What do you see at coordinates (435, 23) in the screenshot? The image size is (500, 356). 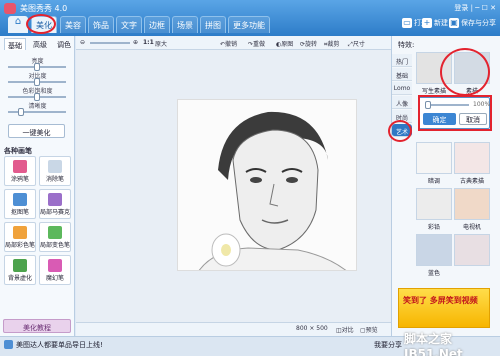 I see `new-button: + 新建` at bounding box center [435, 23].